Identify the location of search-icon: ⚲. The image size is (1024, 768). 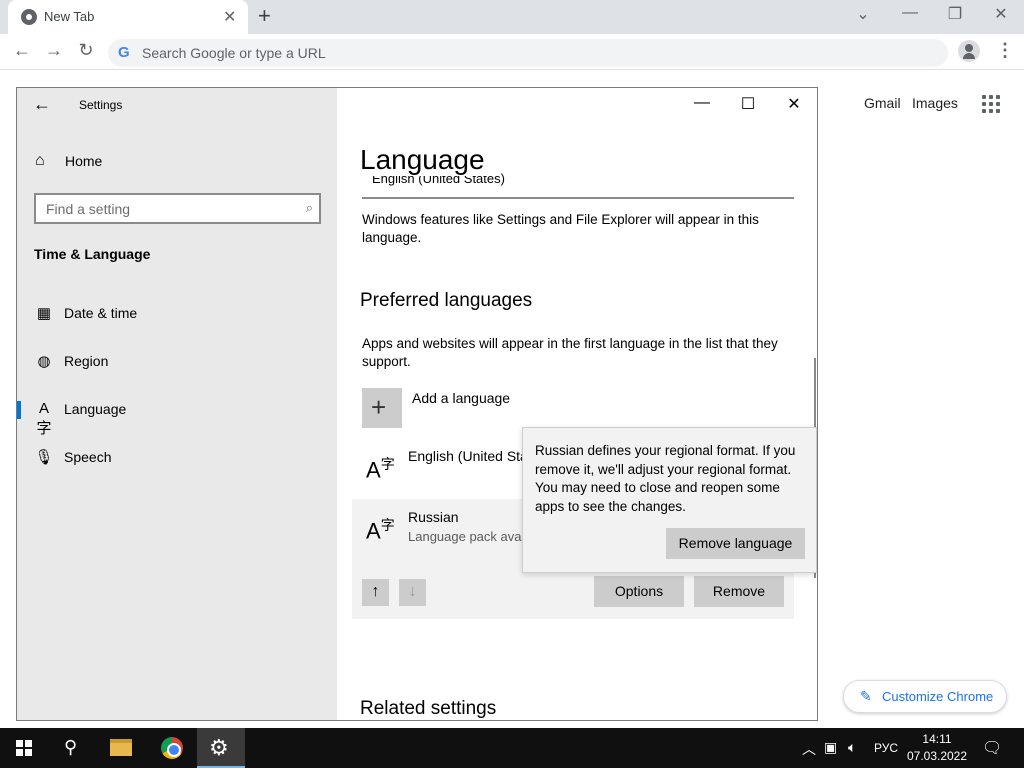
(71, 747).